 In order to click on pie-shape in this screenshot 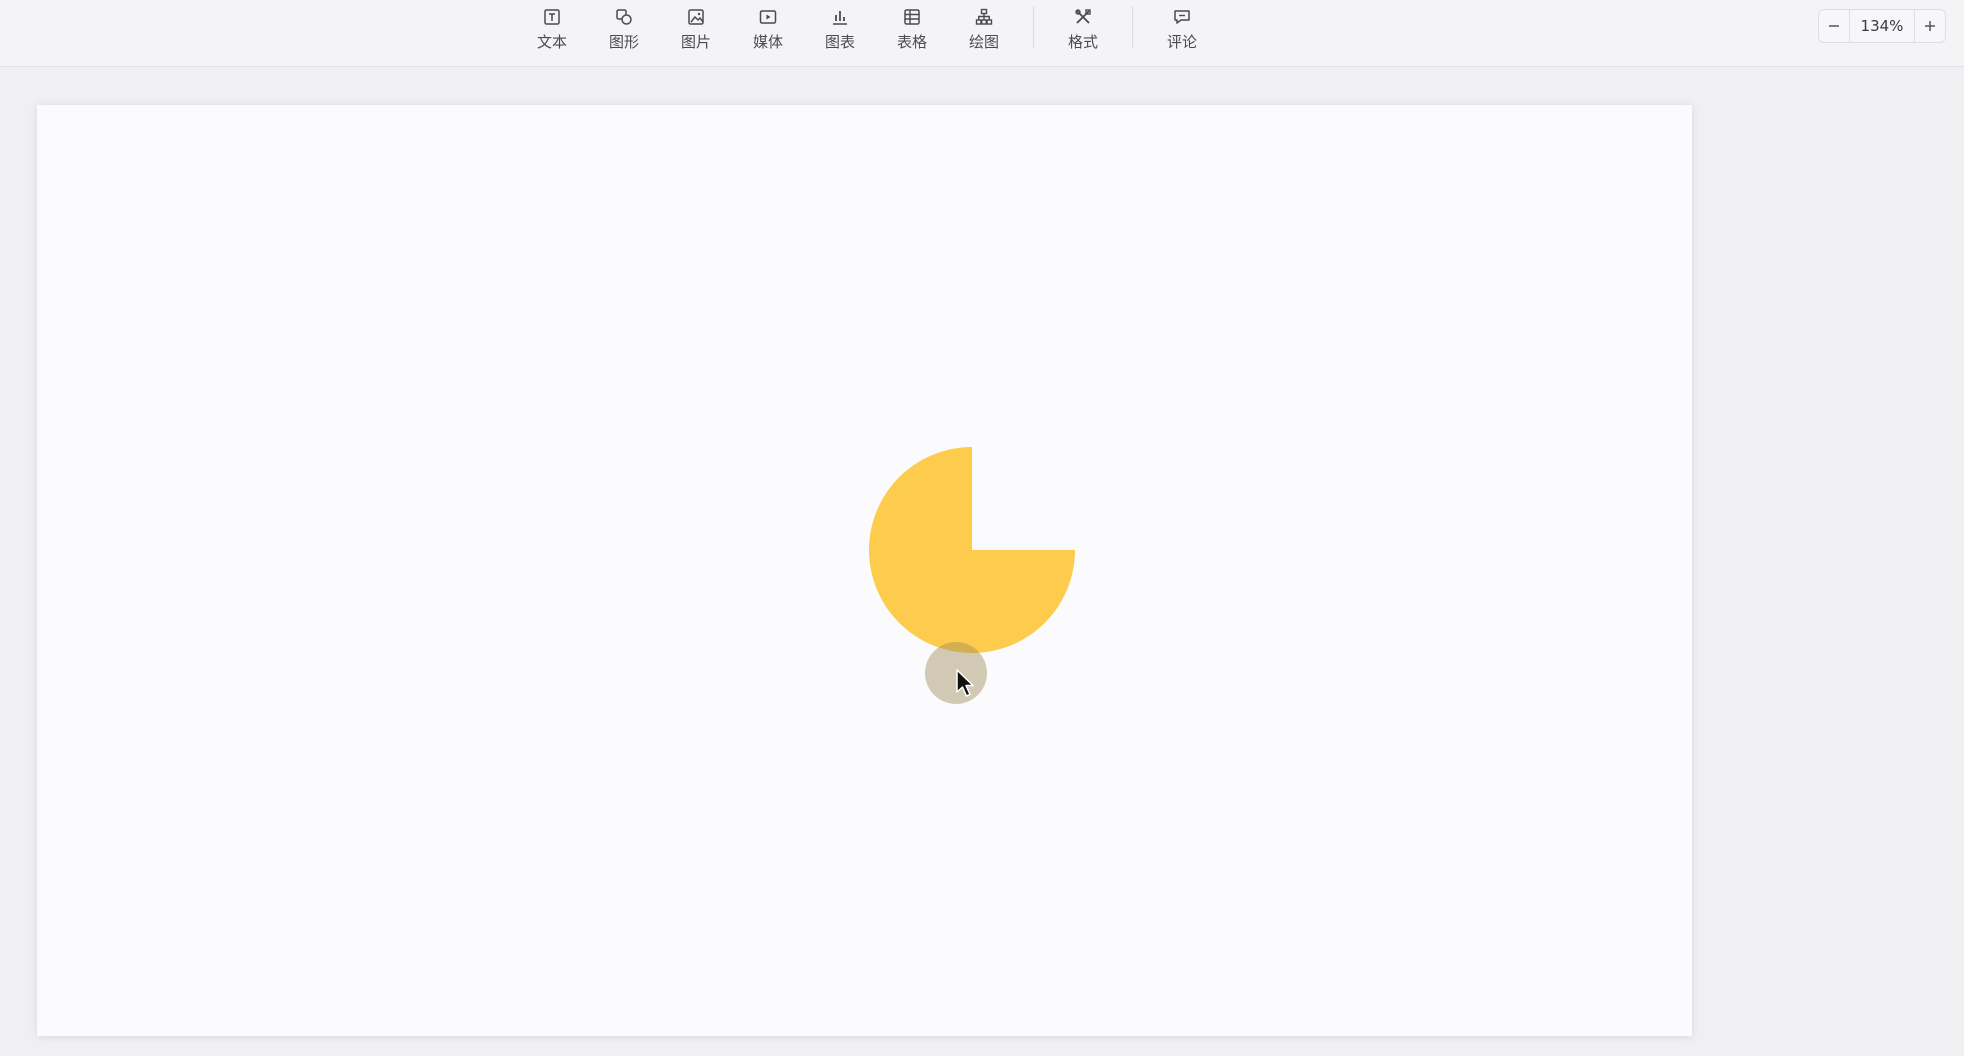, I will do `click(972, 550)`.